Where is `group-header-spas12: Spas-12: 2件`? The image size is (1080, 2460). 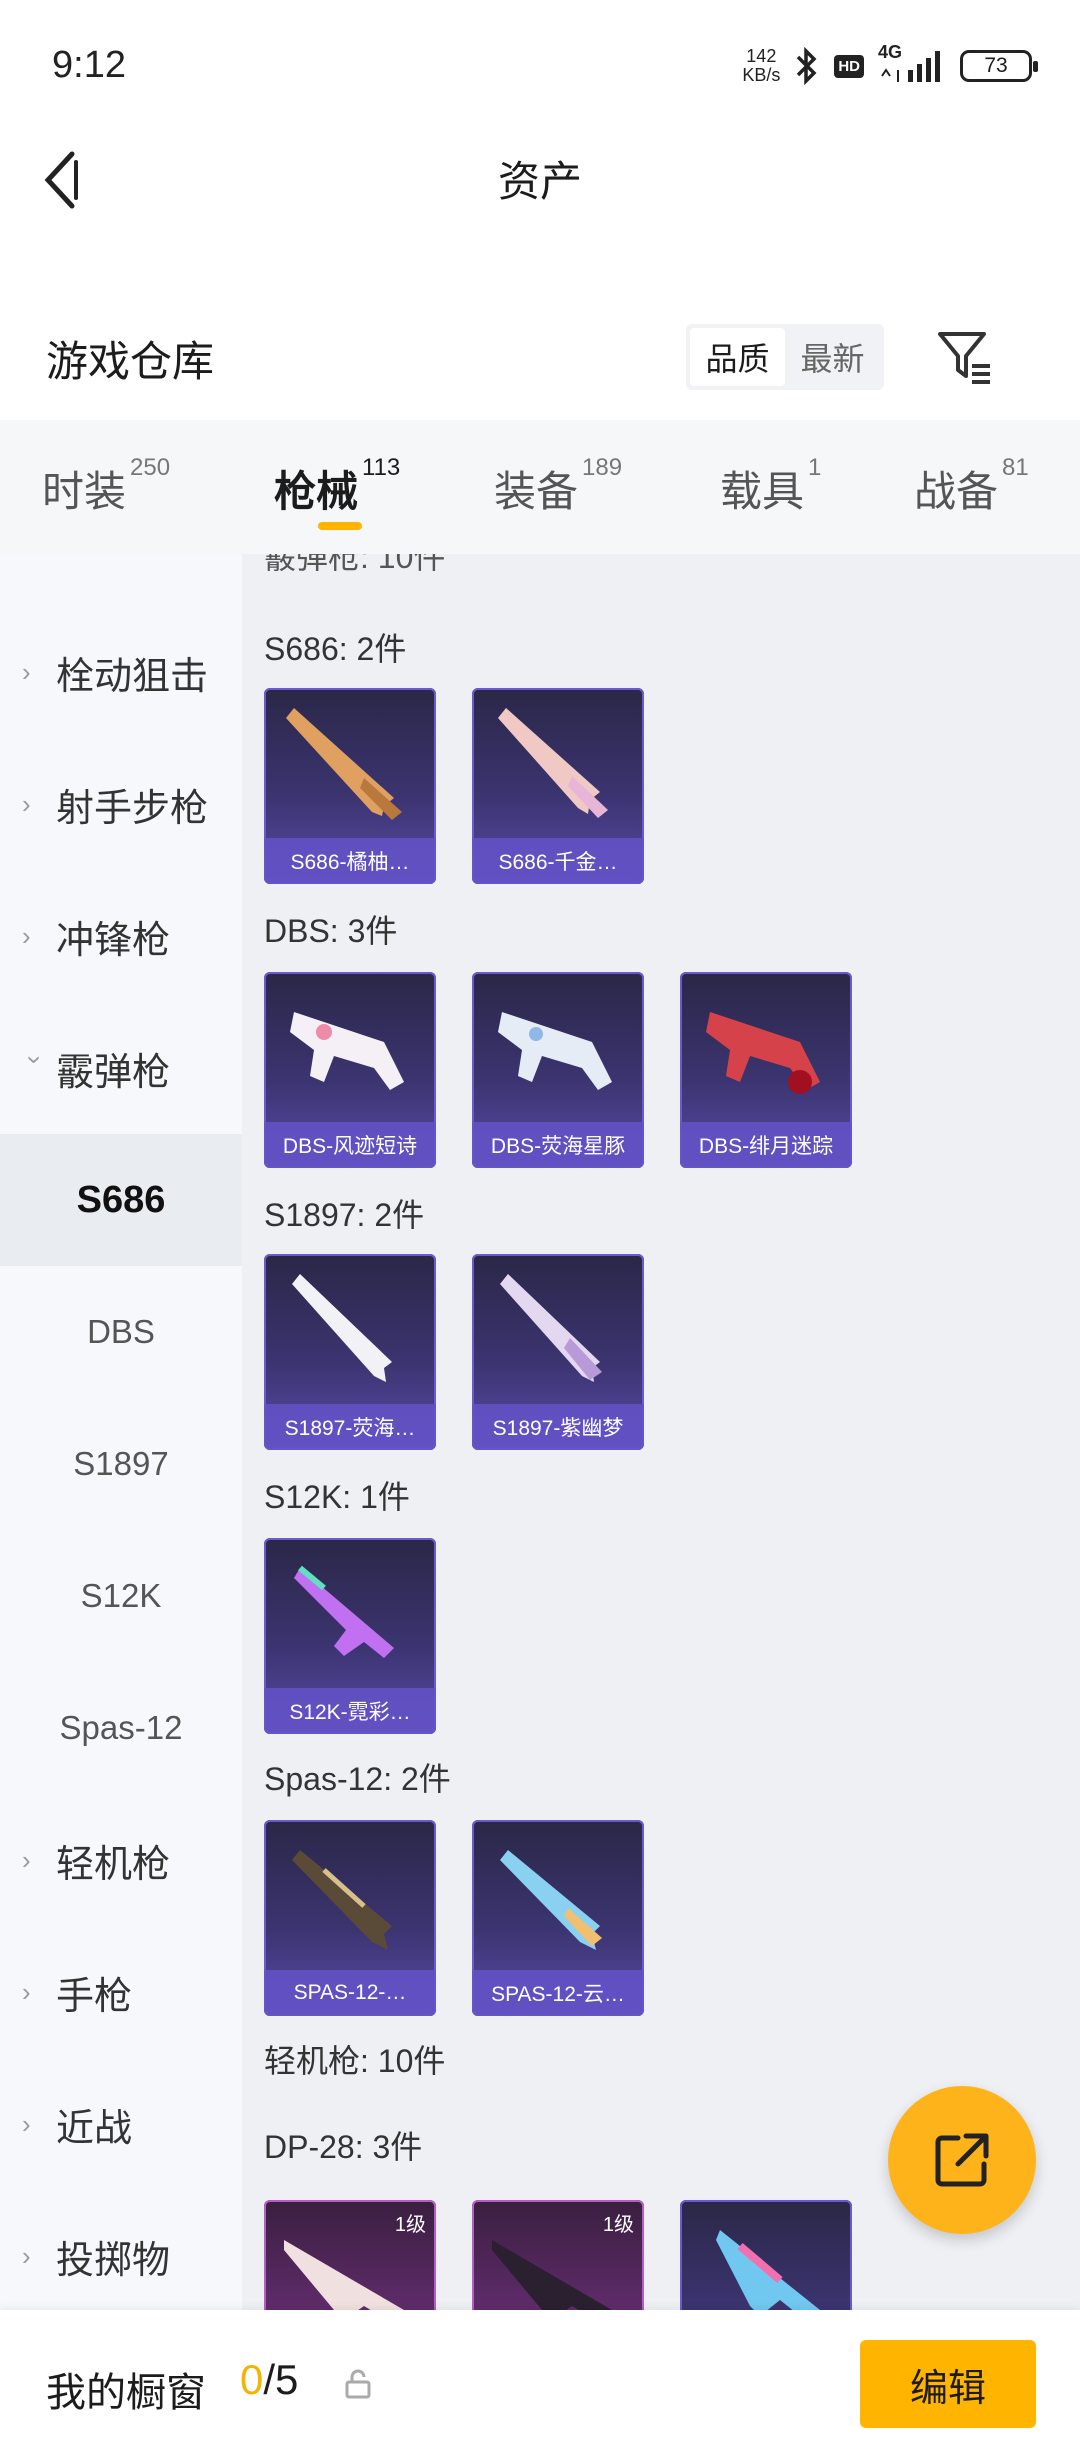 group-header-spas12: Spas-12: 2件 is located at coordinates (357, 1779).